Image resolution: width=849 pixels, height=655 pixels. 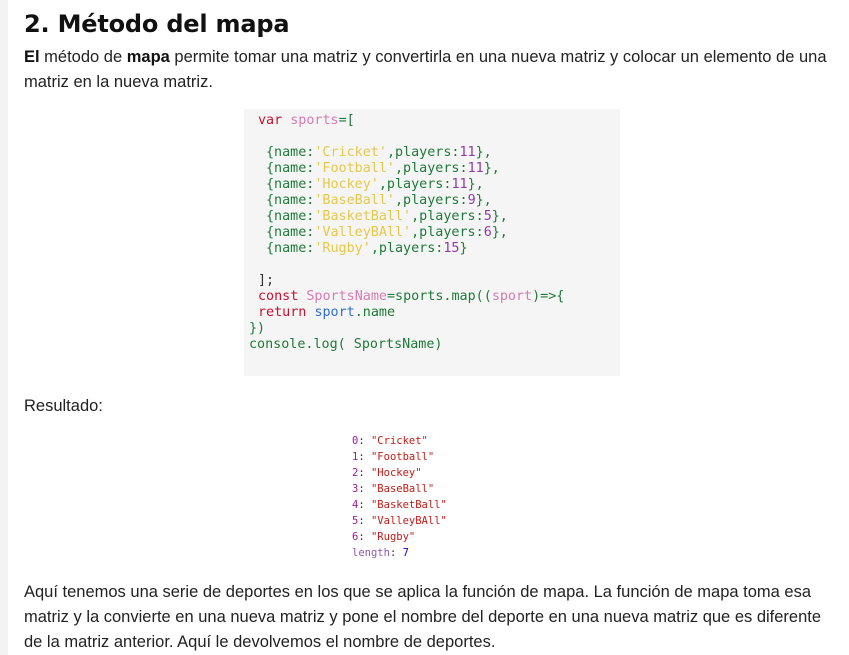 I want to click on console-row: 6: "Rugby", so click(x=384, y=537).